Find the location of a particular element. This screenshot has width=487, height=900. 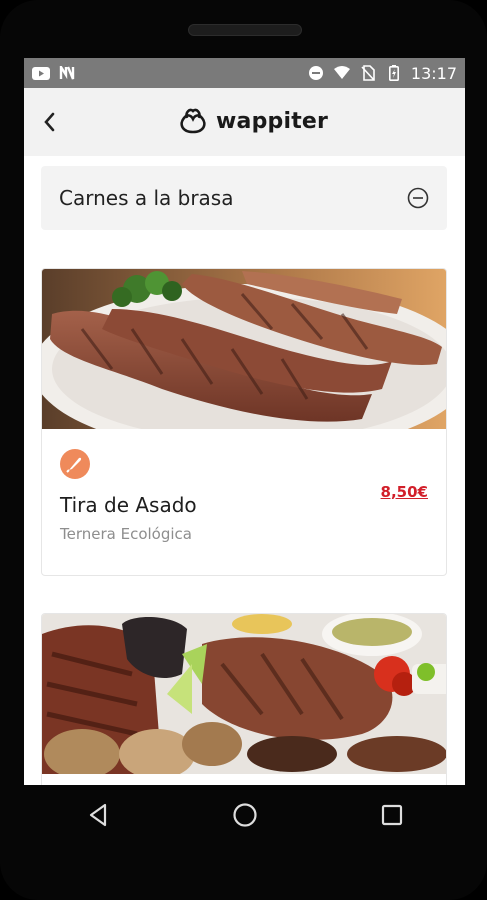

category-title: Carnes a la brasa is located at coordinates (146, 198).